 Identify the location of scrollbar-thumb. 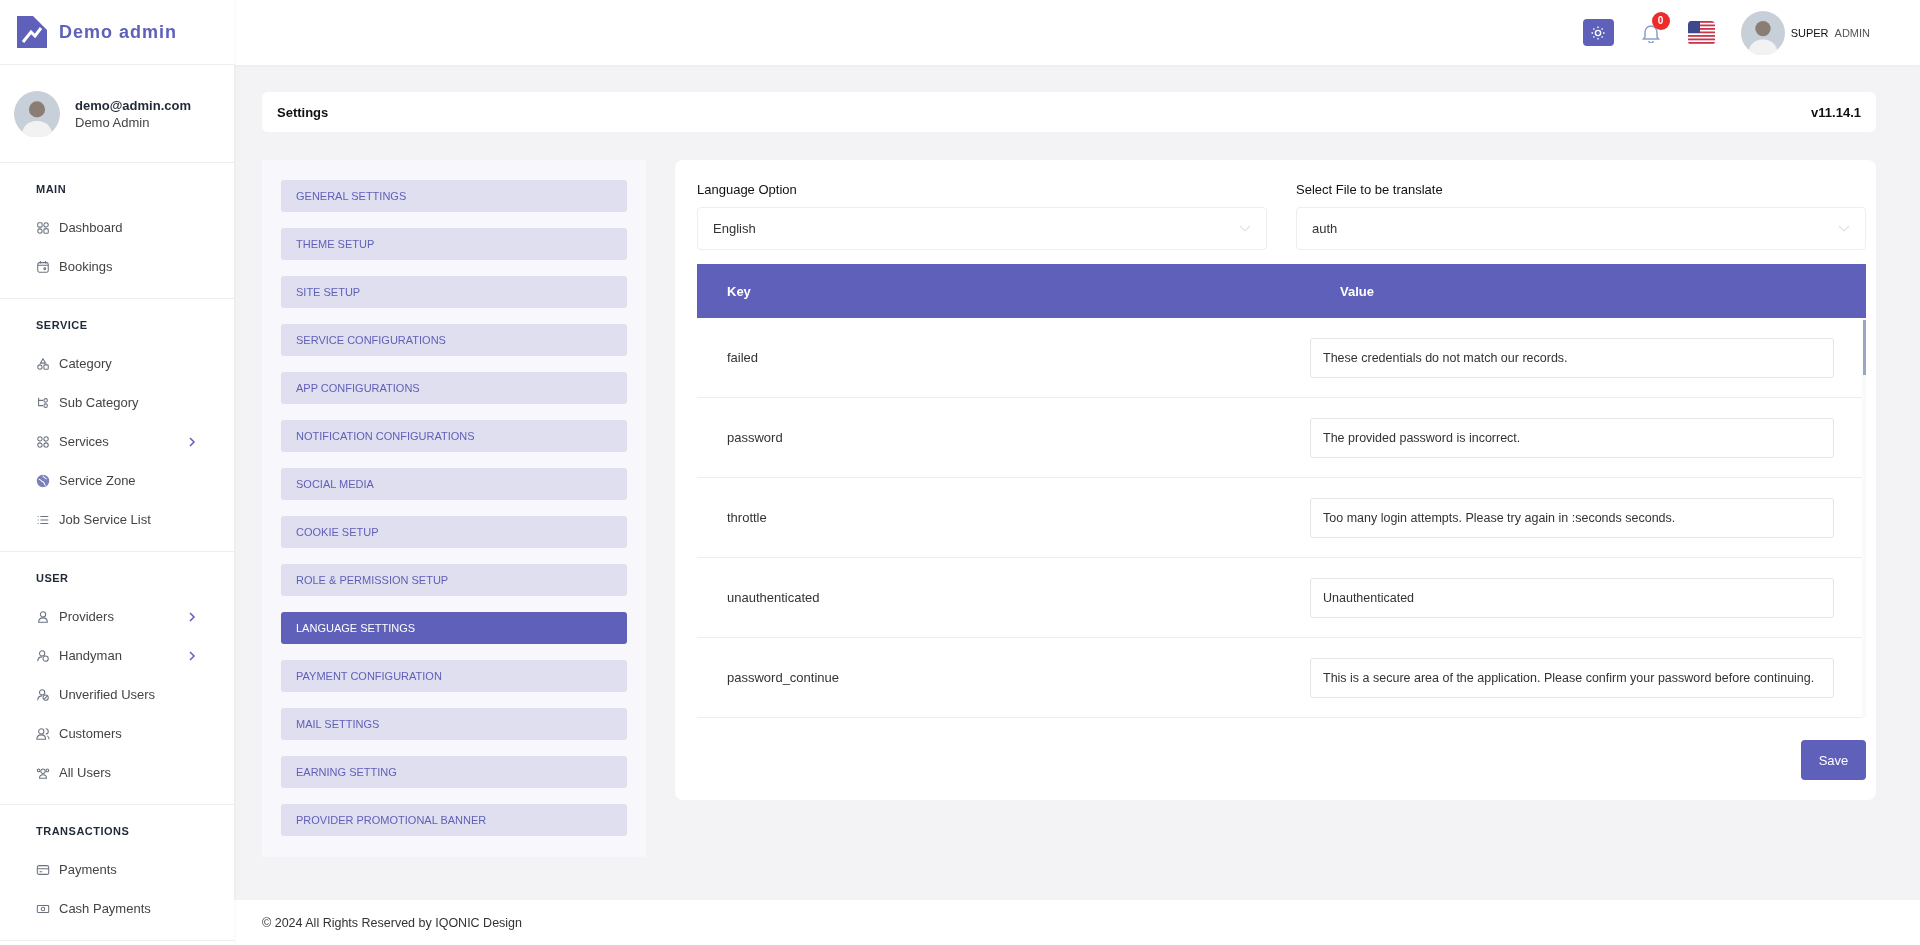
(1864, 347).